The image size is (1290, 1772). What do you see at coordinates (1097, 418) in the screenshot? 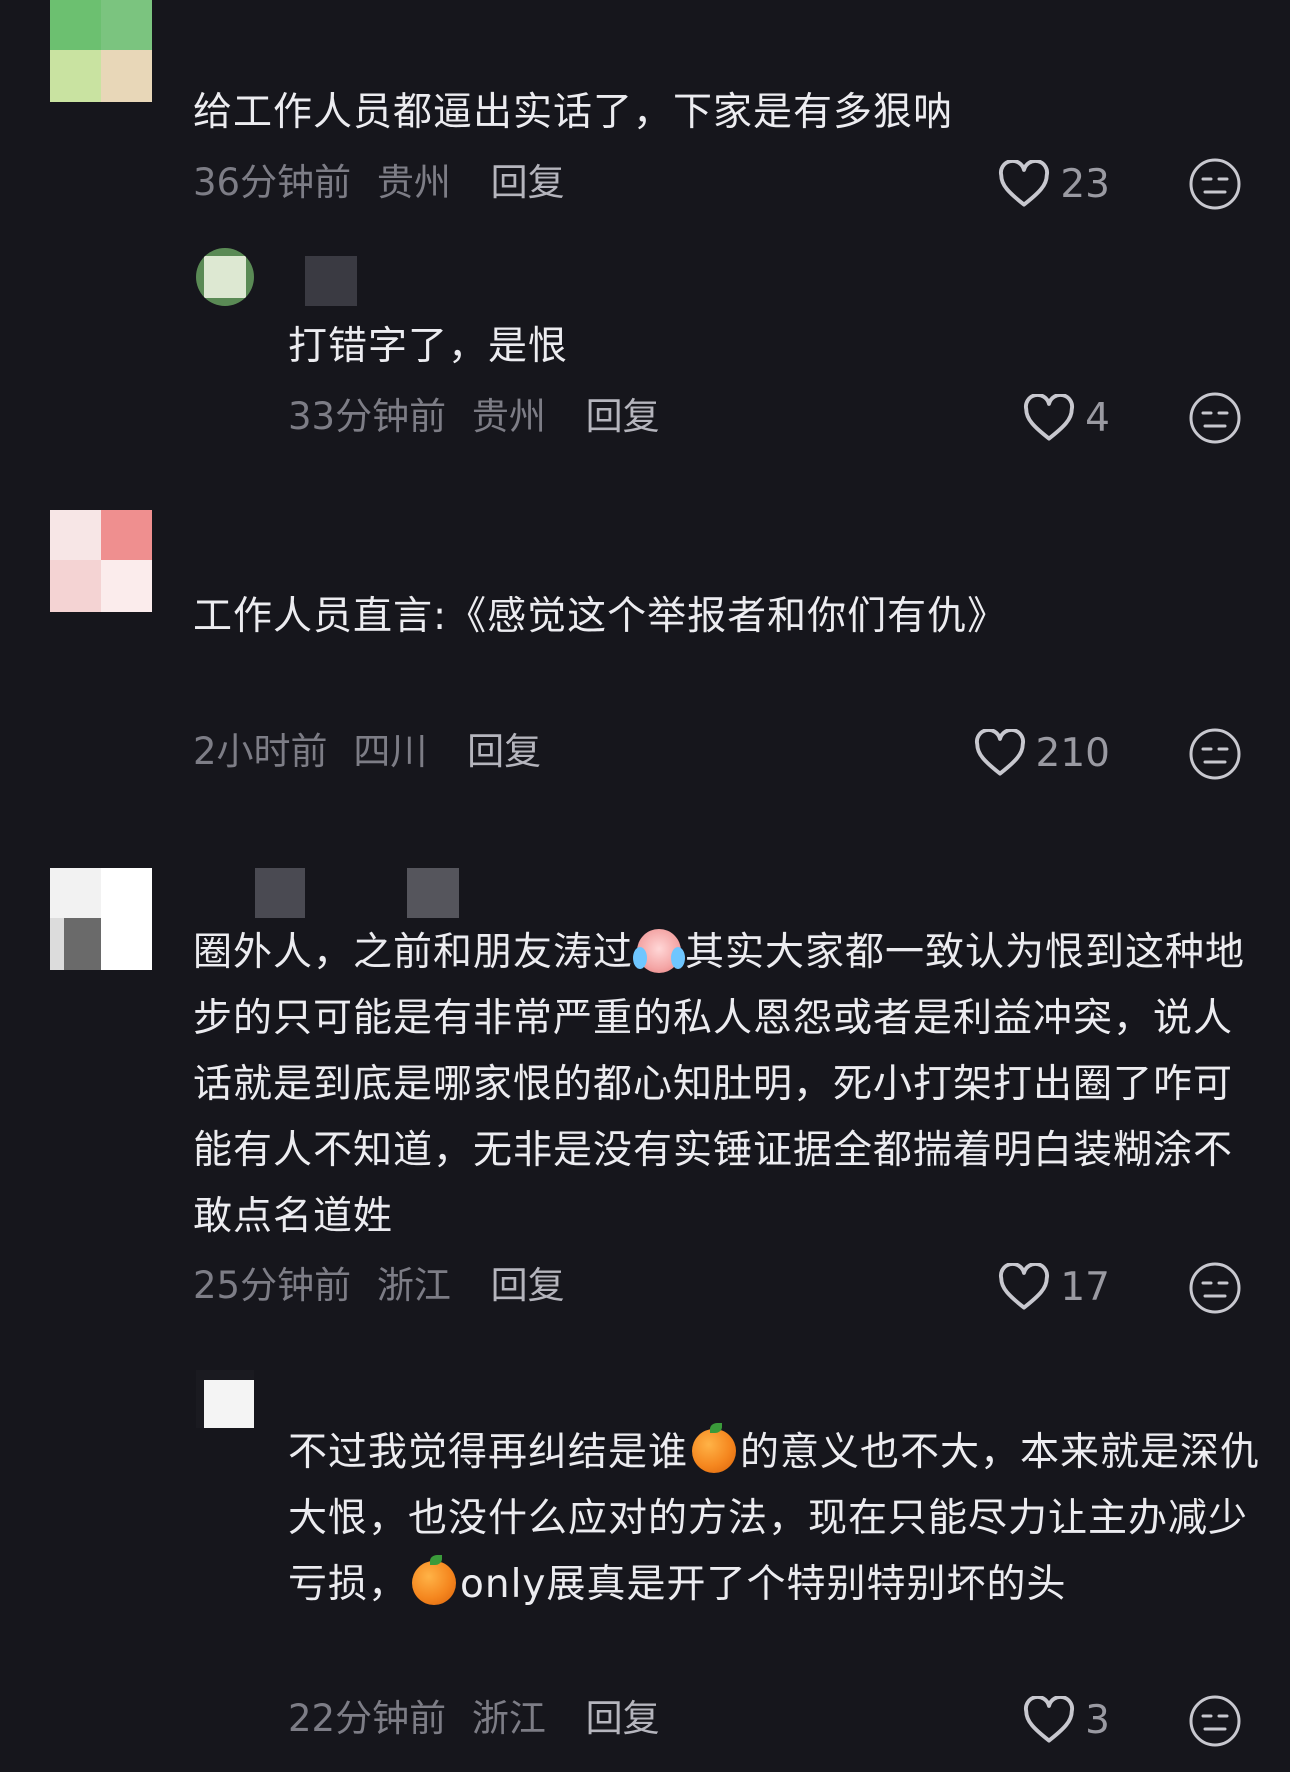
I see `like-count: 4` at bounding box center [1097, 418].